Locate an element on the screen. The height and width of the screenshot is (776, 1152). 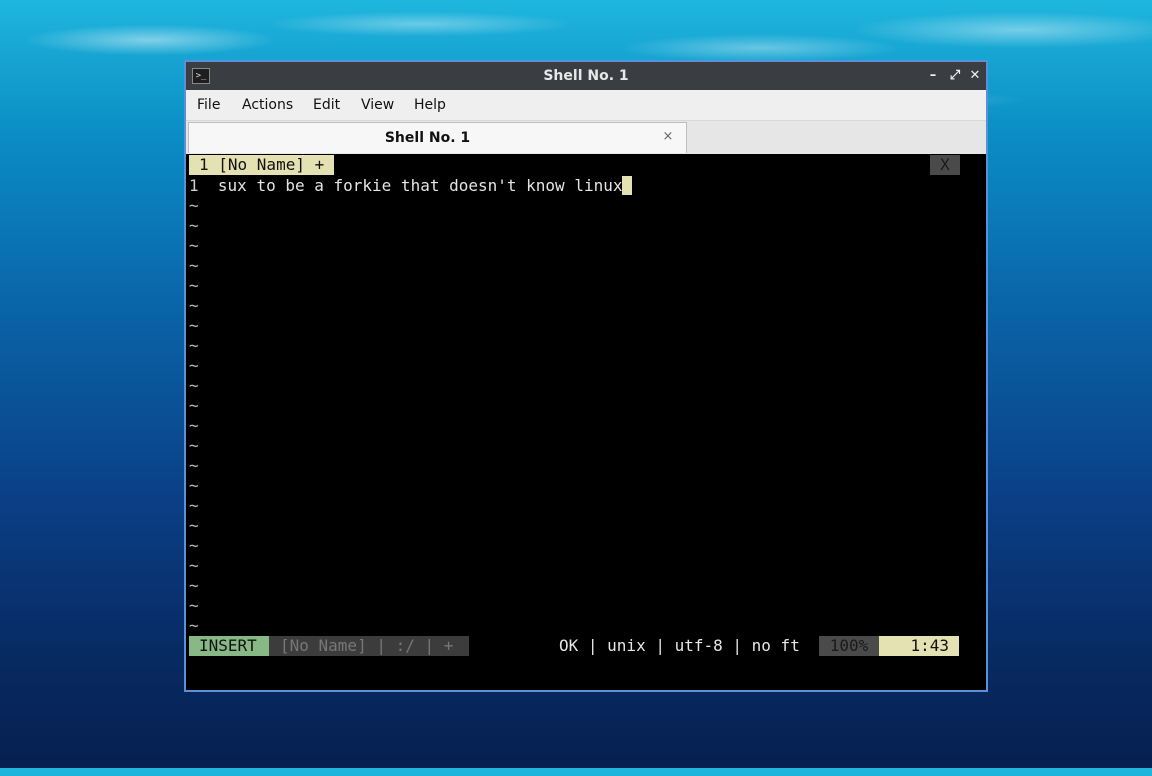
close-button: ✕ is located at coordinates (975, 76).